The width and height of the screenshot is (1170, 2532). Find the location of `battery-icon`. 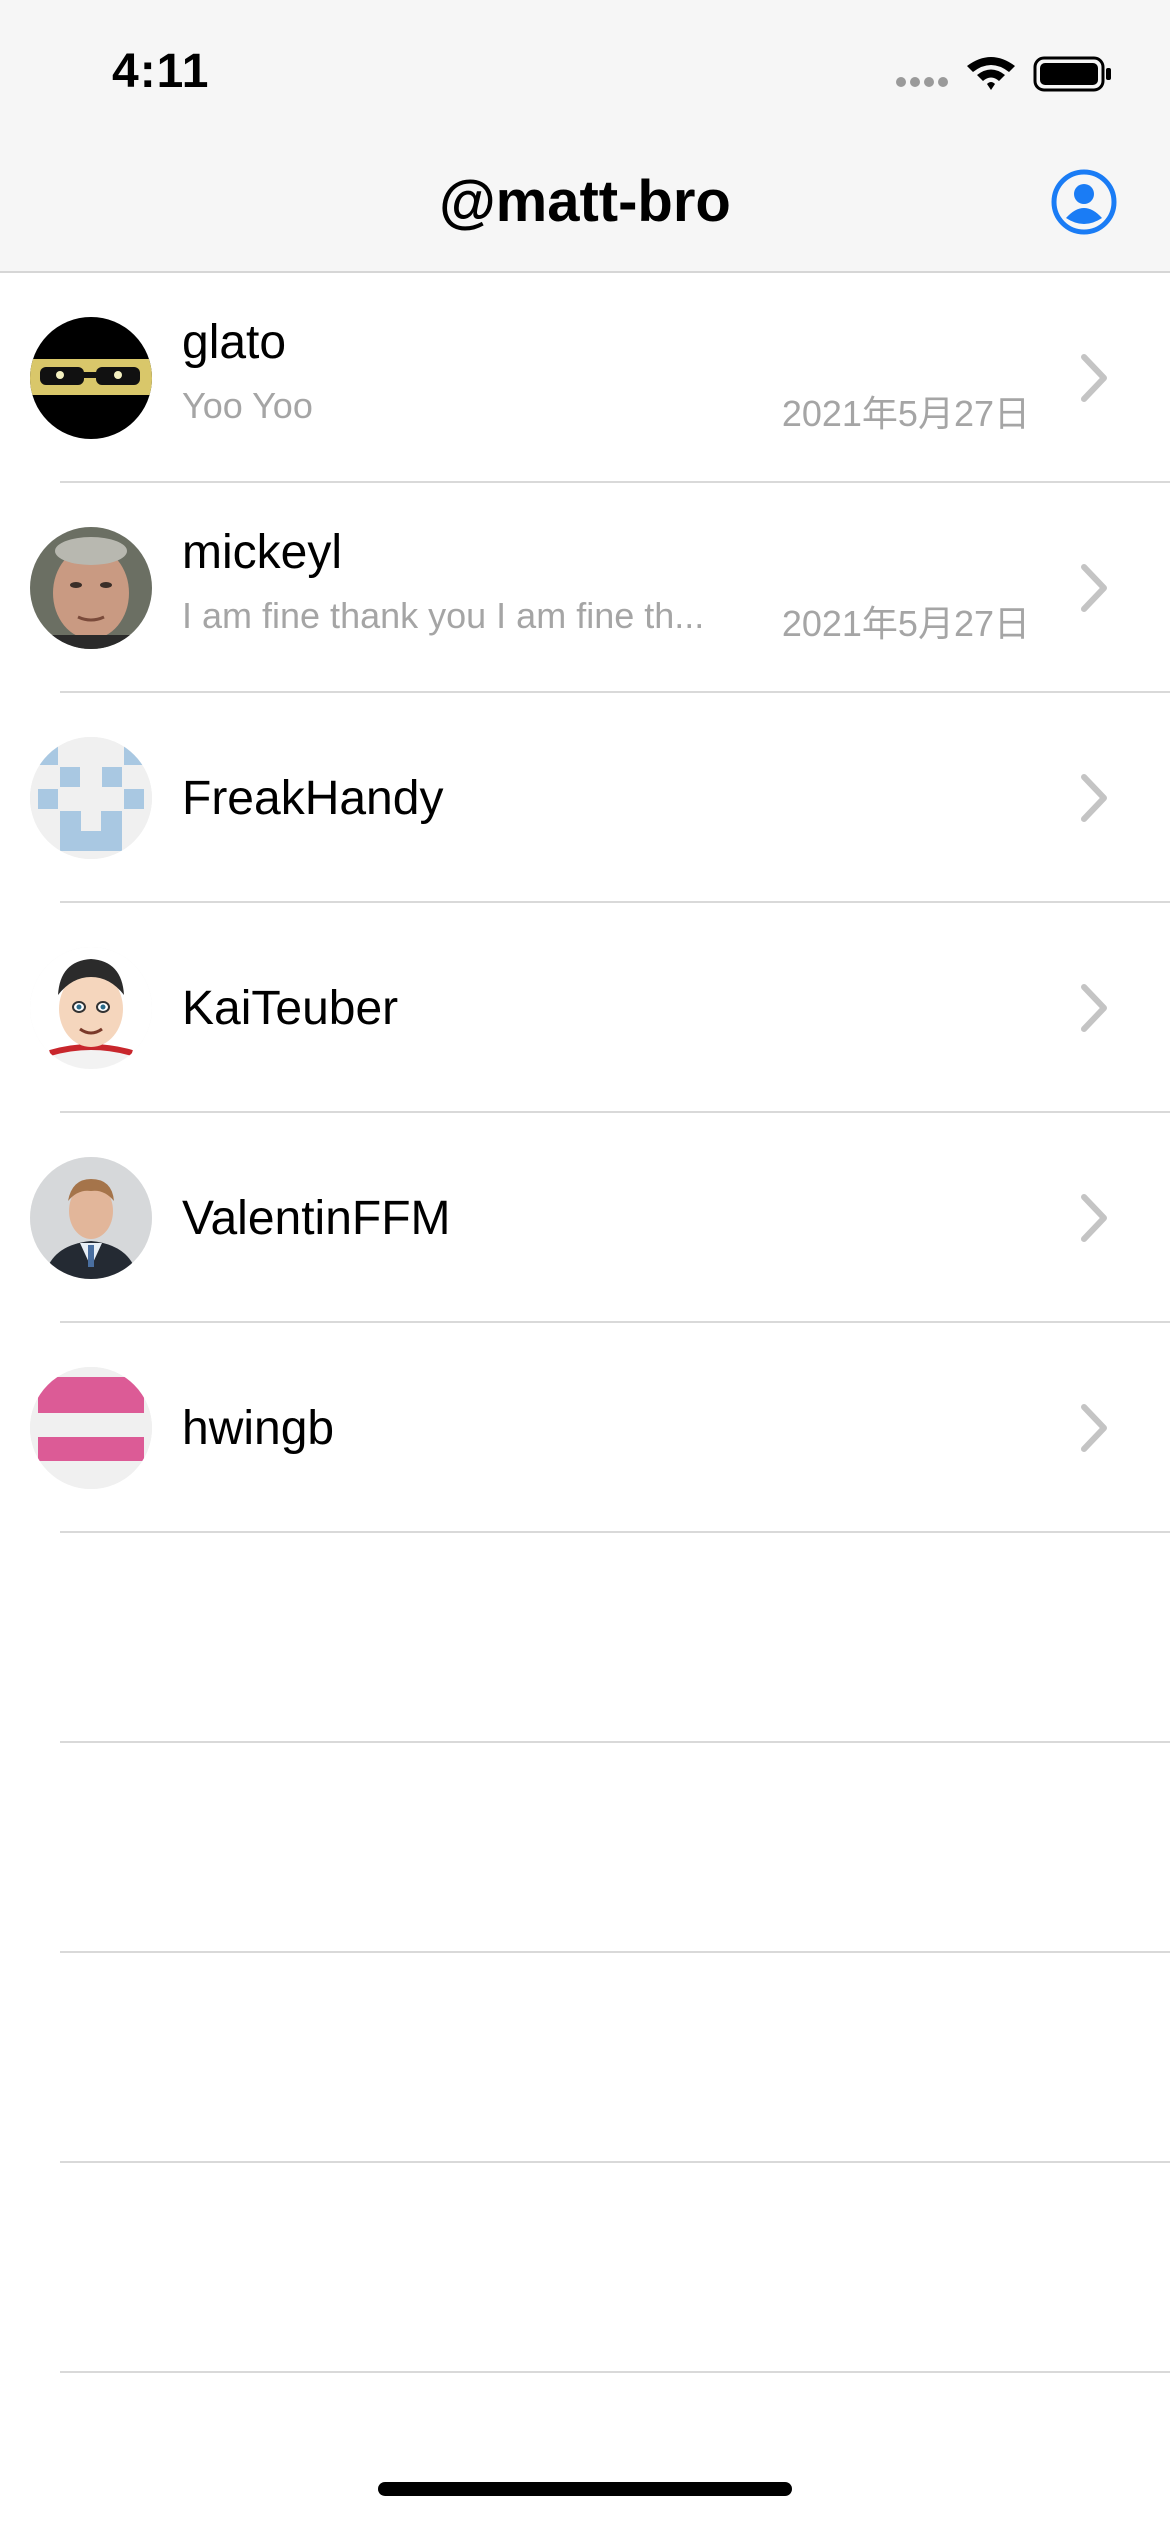

battery-icon is located at coordinates (1072, 74).